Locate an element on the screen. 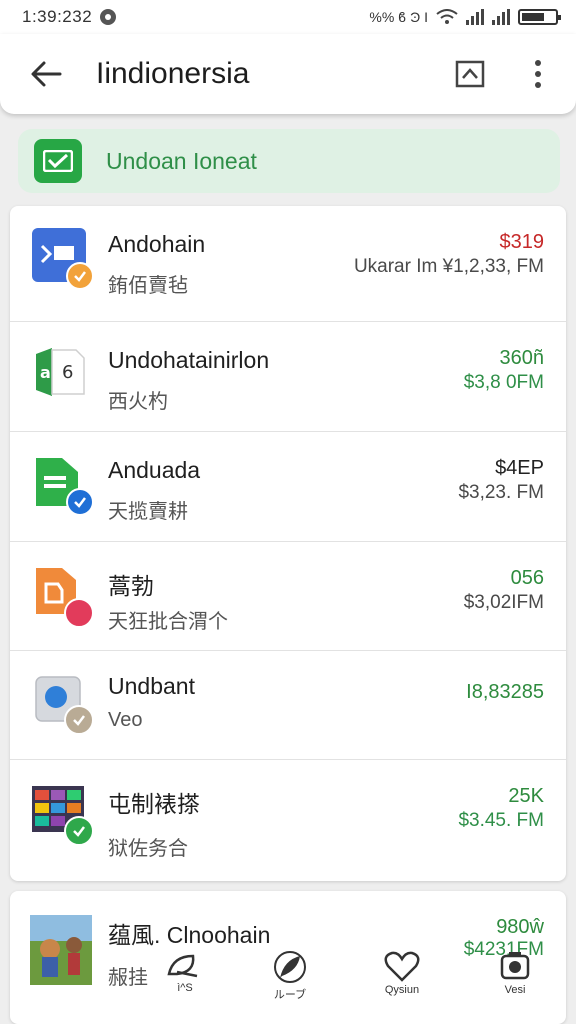 The width and height of the screenshot is (576, 1024). expand-icon is located at coordinates (470, 74).